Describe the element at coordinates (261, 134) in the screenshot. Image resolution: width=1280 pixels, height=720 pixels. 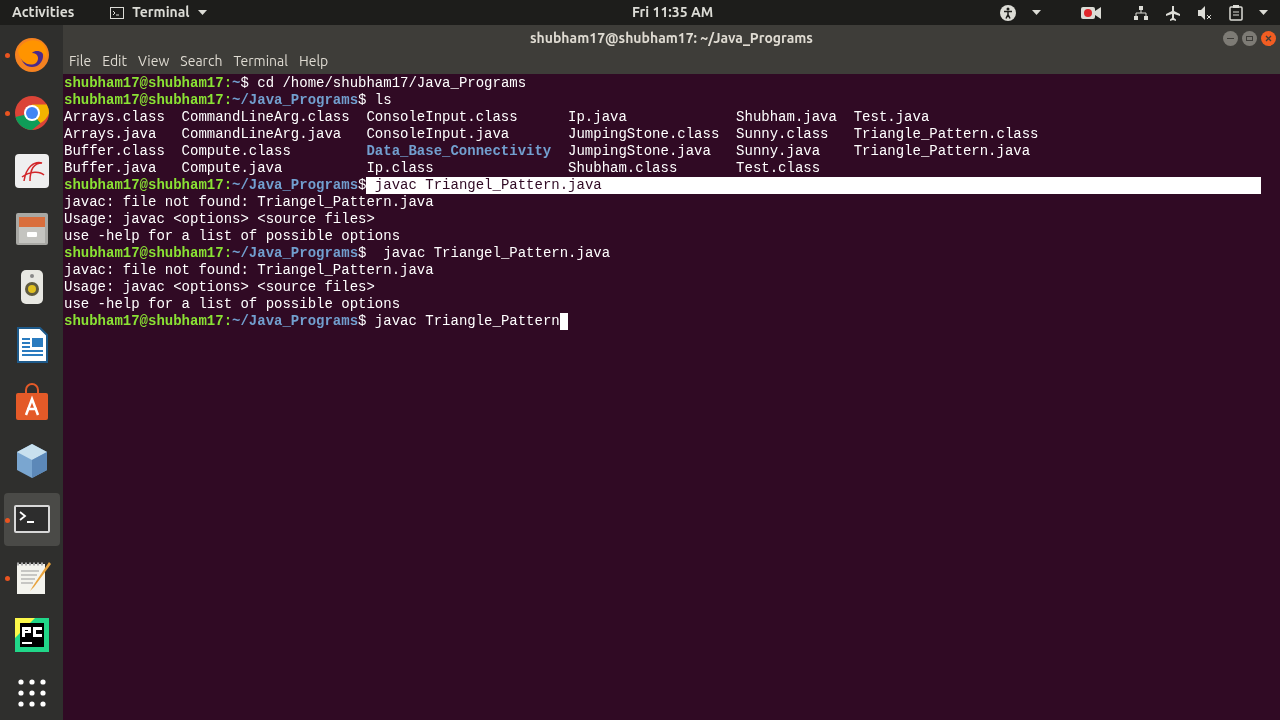
I see `file-name: CommandLineArg.java` at that location.